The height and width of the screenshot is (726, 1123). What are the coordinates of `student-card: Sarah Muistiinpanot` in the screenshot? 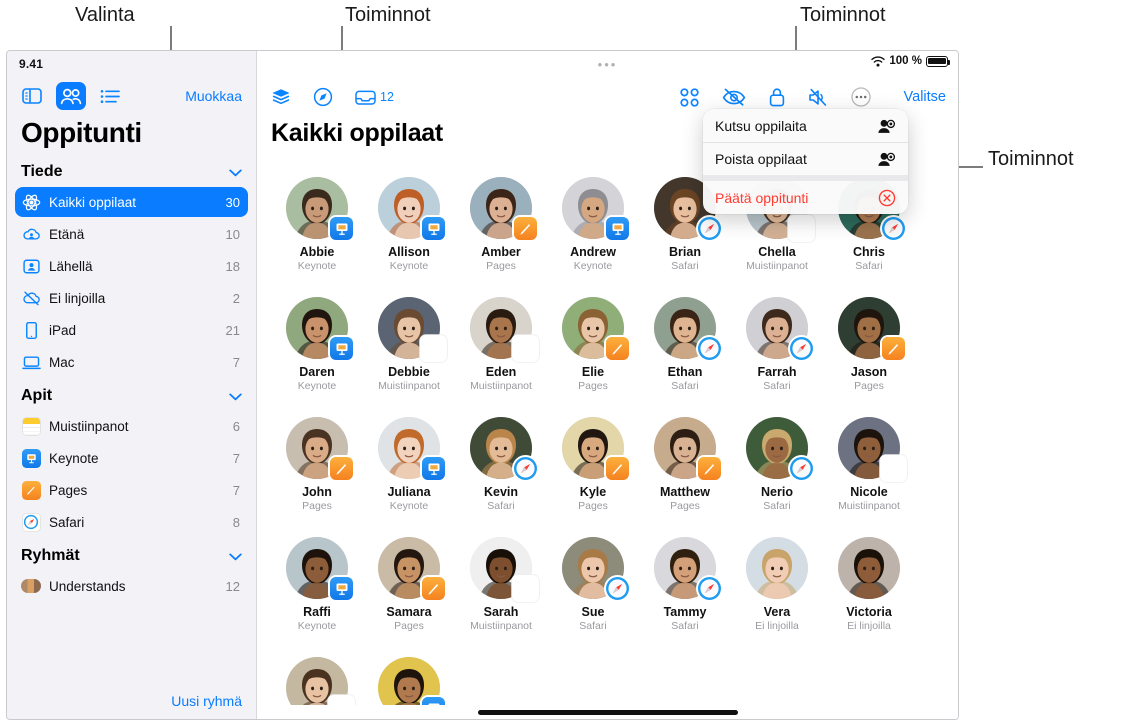 It's located at (501, 593).